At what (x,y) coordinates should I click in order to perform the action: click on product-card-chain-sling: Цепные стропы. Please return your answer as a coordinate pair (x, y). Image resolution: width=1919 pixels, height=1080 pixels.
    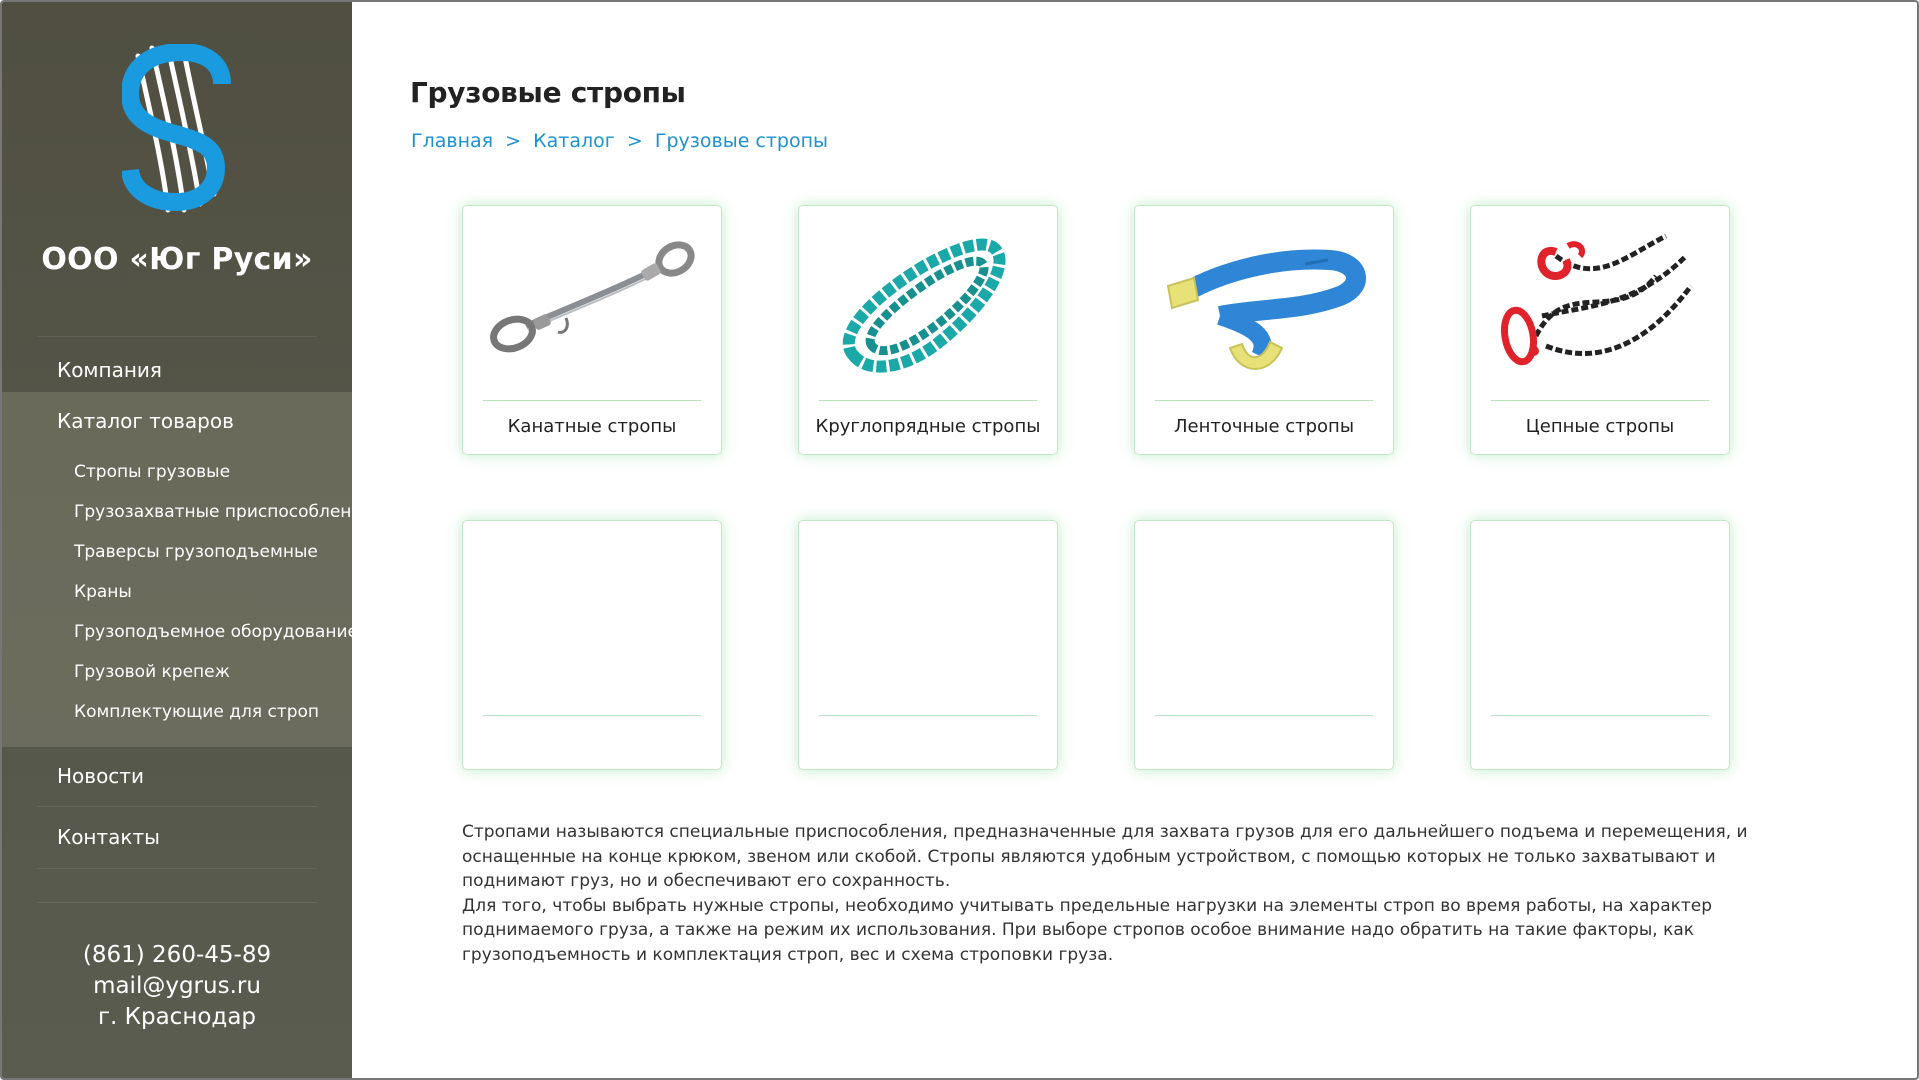
    Looking at the image, I should click on (1600, 330).